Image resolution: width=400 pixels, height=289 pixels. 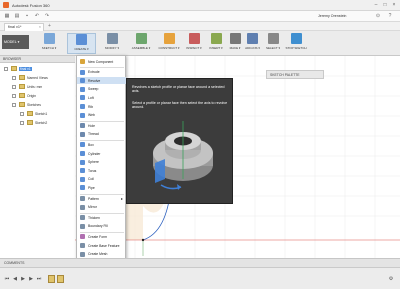 I want to click on window-title: Autodesk Fusion 360, so click(x=31, y=5).